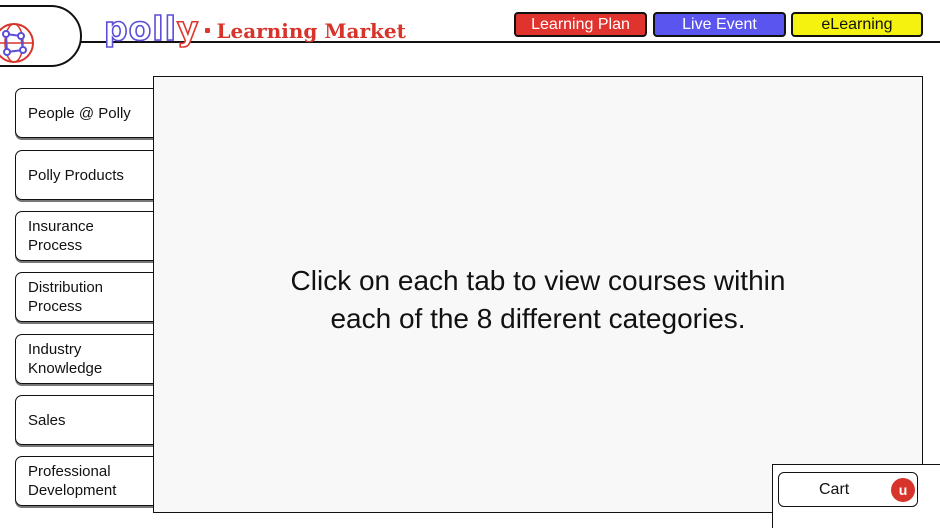 Image resolution: width=940 pixels, height=528 pixels. What do you see at coordinates (65, 359) in the screenshot?
I see `sidebar-item-label: Industry Knowledge` at bounding box center [65, 359].